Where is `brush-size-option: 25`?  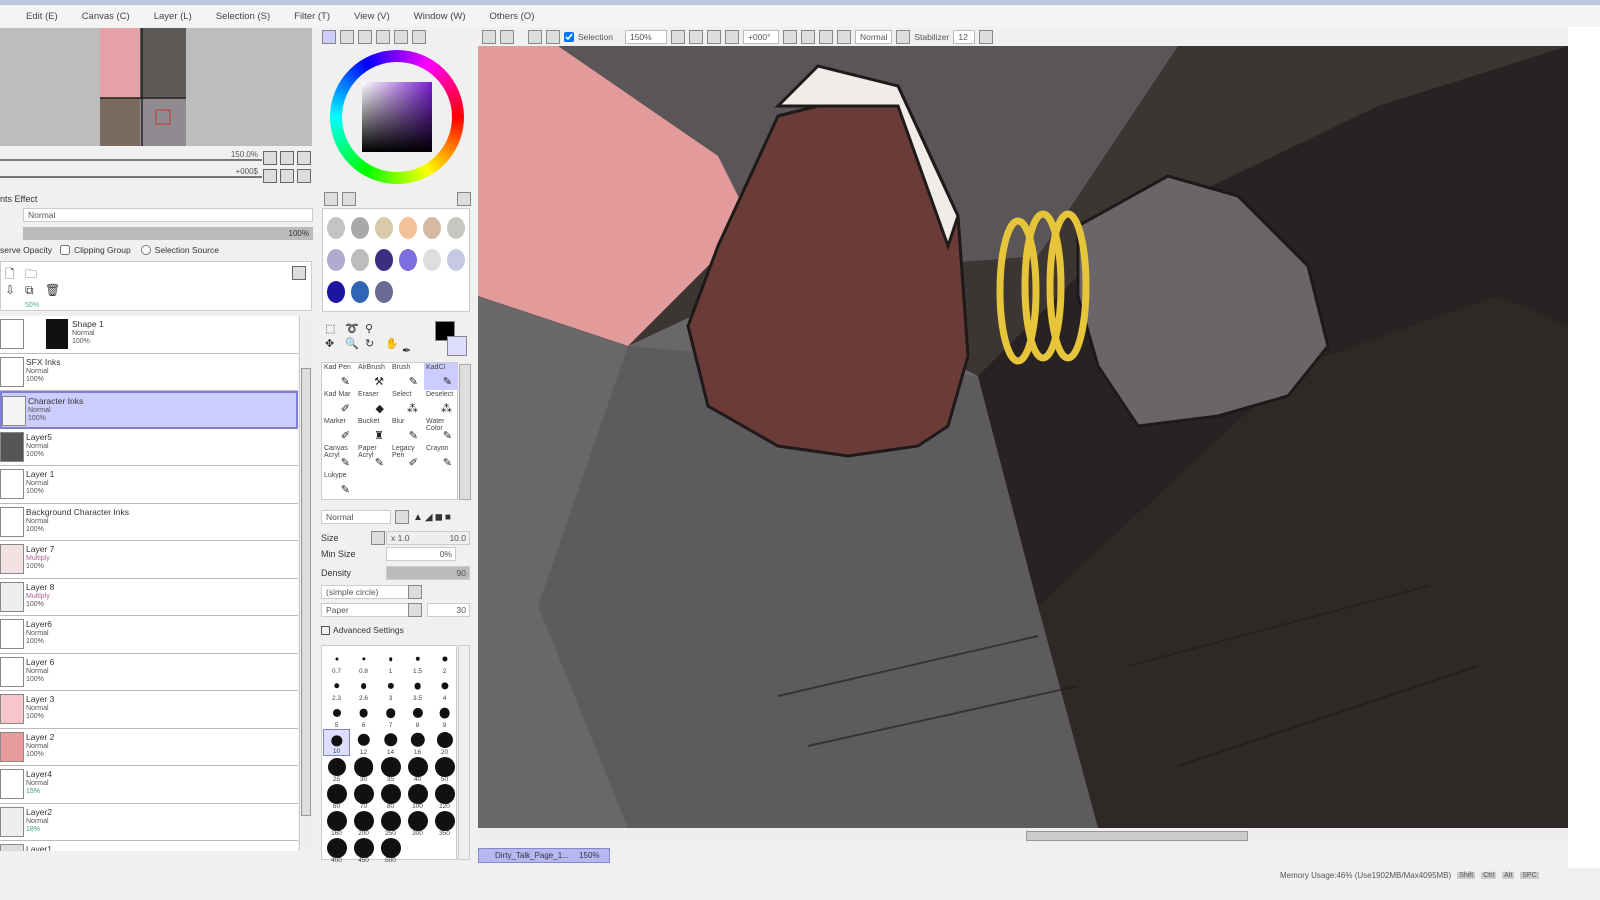
brush-size-option: 25 is located at coordinates (336, 769).